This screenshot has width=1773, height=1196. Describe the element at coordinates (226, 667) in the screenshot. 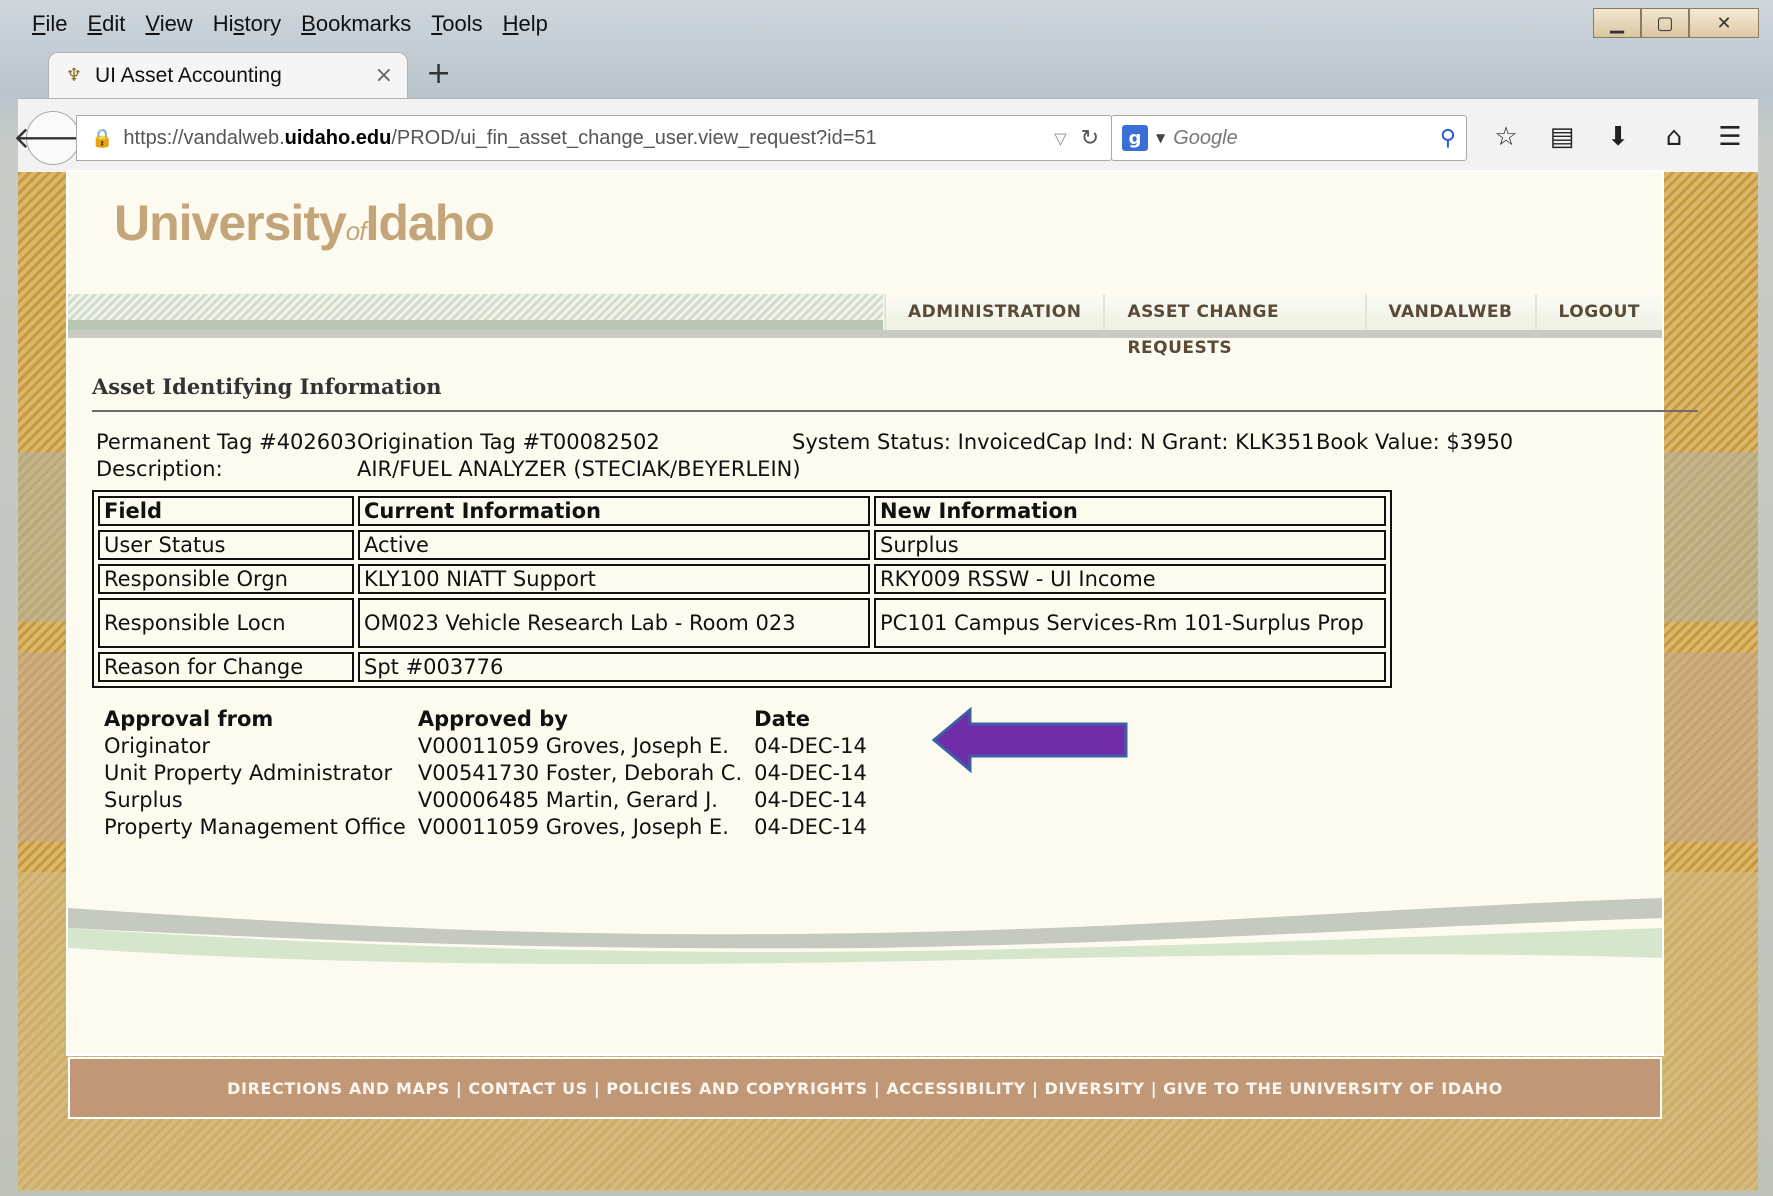

I see `field-cell: Reason for Change` at that location.